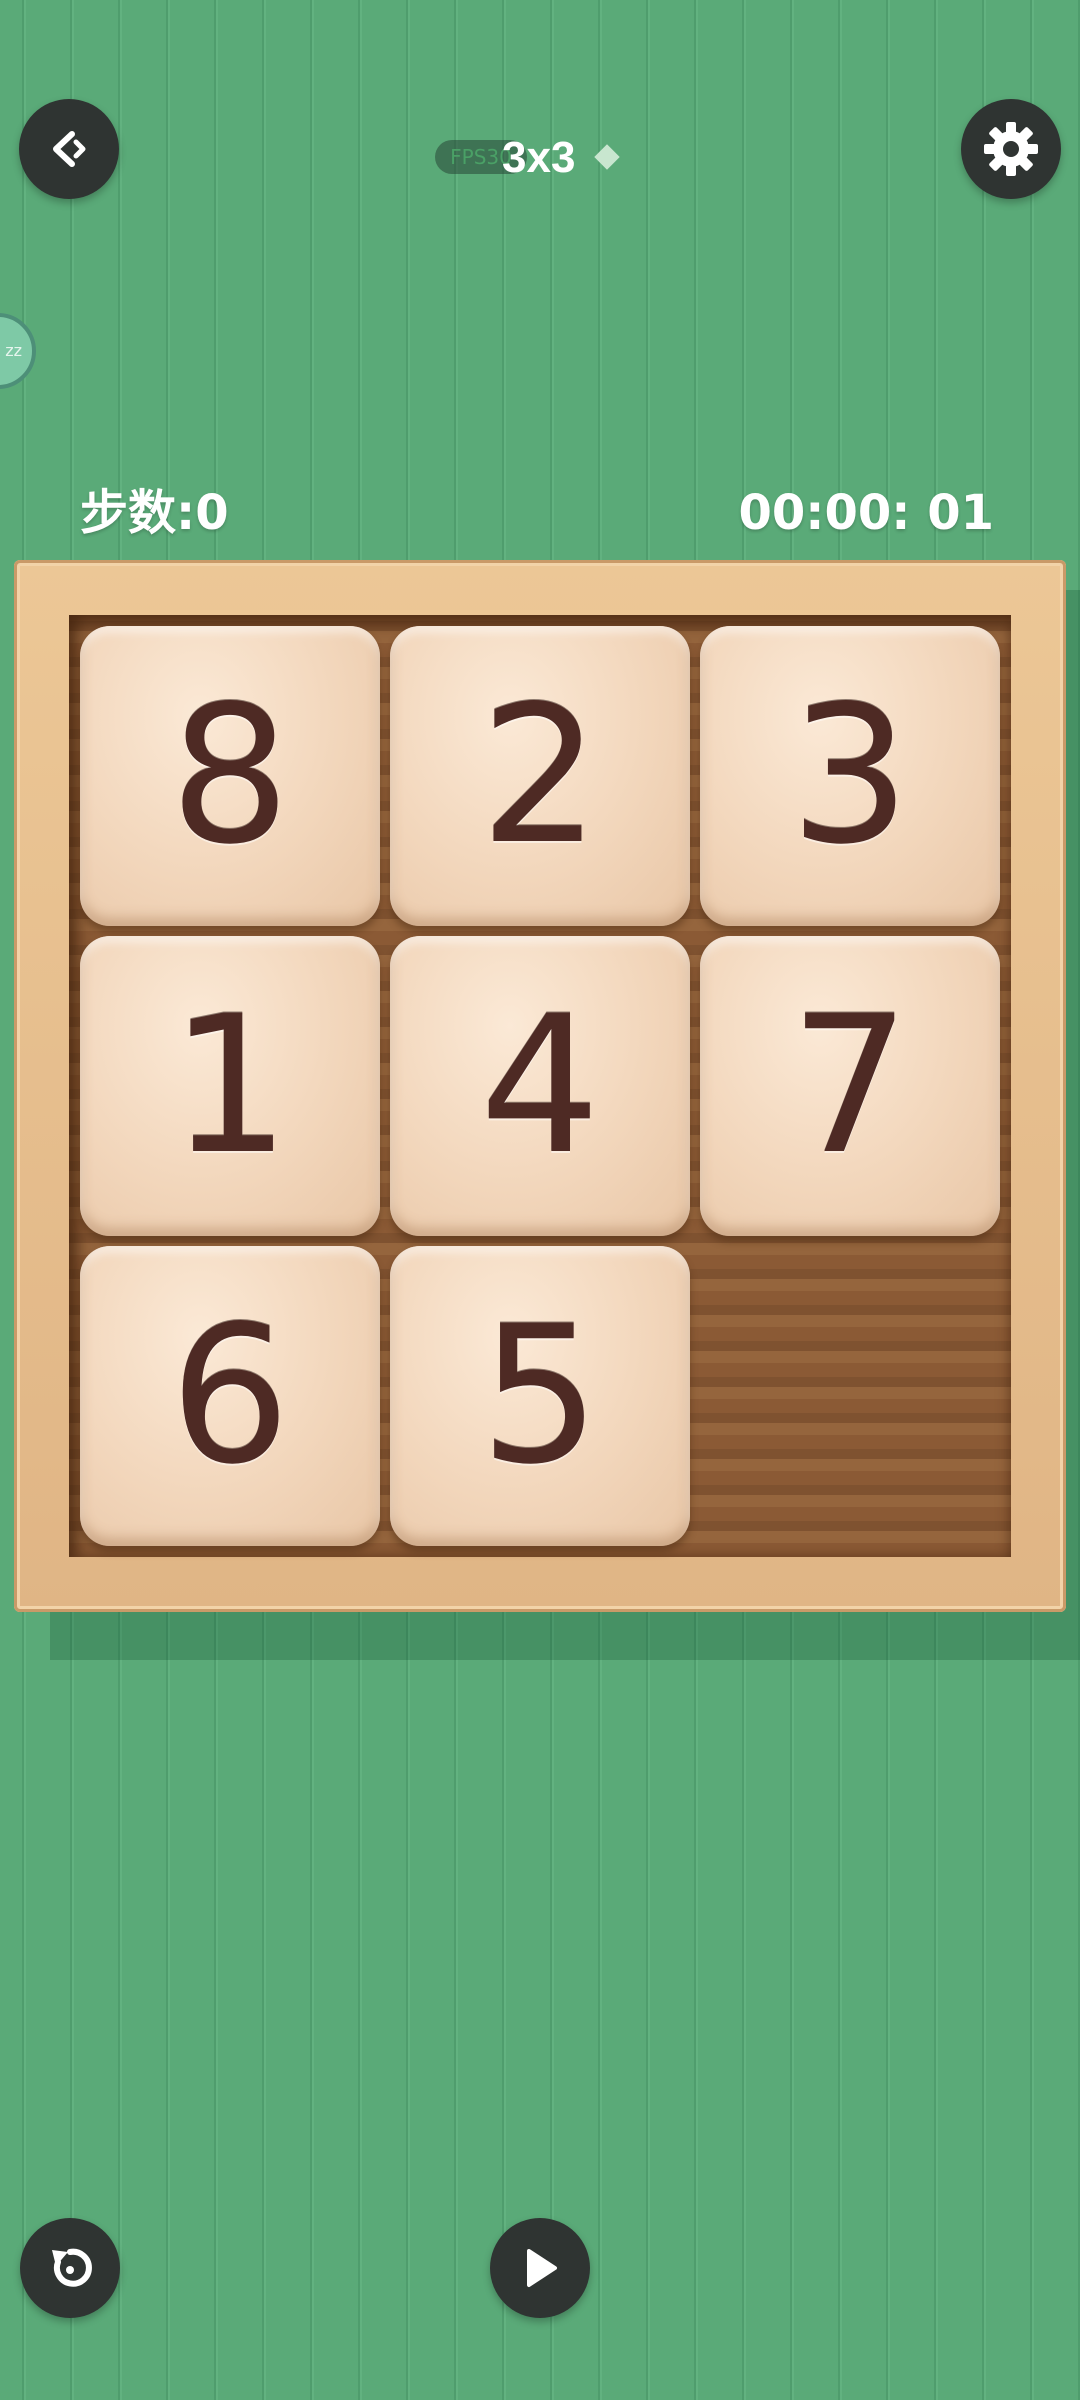 This screenshot has height=2400, width=1080. I want to click on tile-number: 6, so click(230, 1395).